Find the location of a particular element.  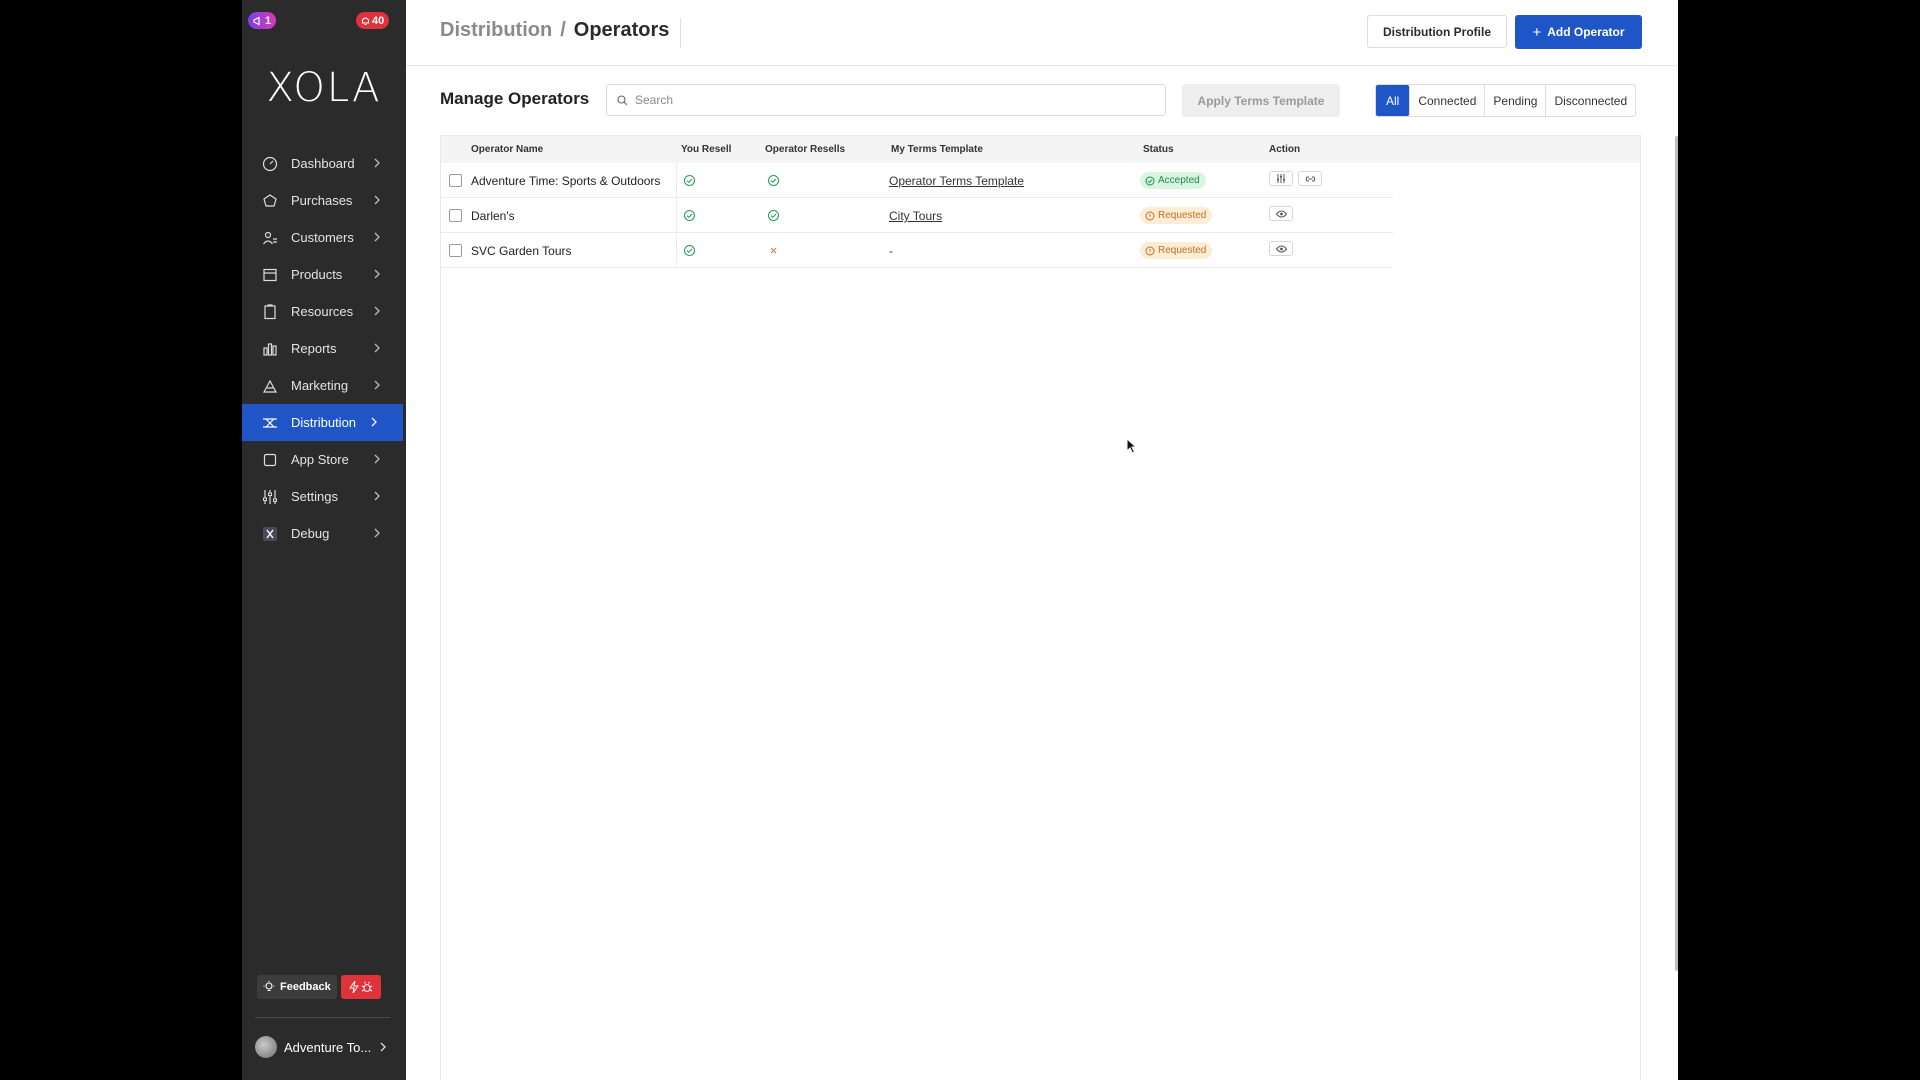

apply-terms-template-button: Apply Terms Template is located at coordinates (1261, 100).